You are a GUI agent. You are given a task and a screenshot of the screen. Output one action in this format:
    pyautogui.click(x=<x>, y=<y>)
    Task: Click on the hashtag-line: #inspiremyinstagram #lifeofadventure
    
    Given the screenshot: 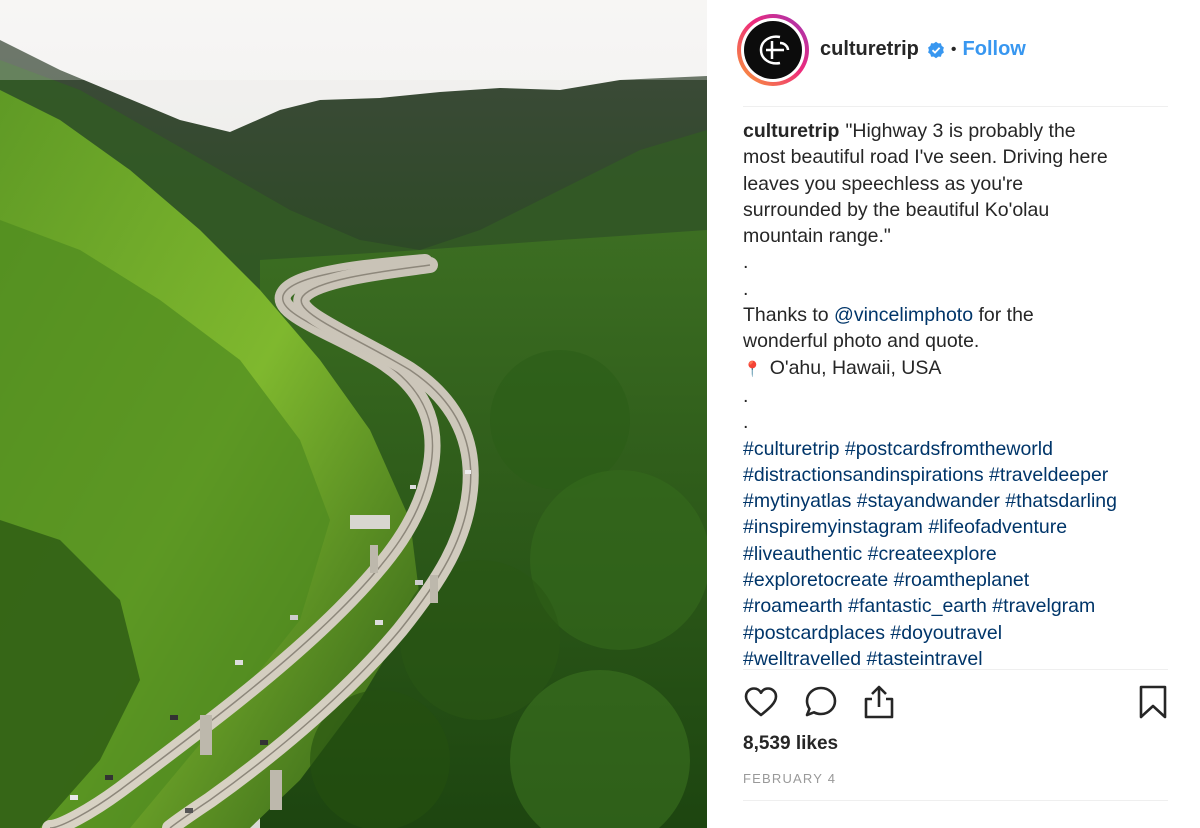 What is the action you would take?
    pyautogui.click(x=963, y=527)
    